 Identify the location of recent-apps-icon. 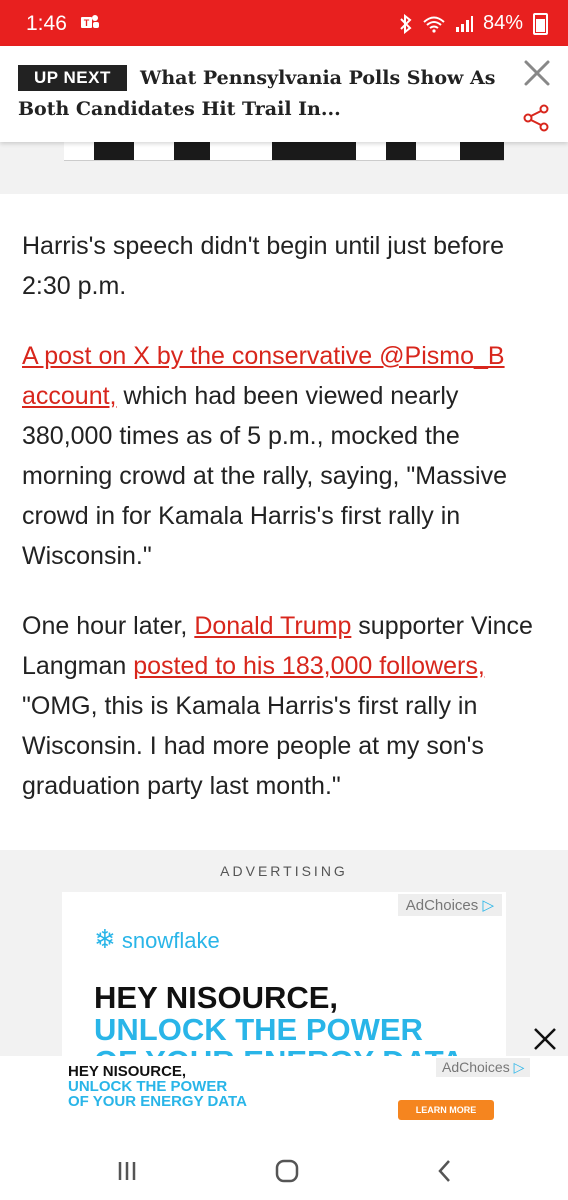
(127, 1171).